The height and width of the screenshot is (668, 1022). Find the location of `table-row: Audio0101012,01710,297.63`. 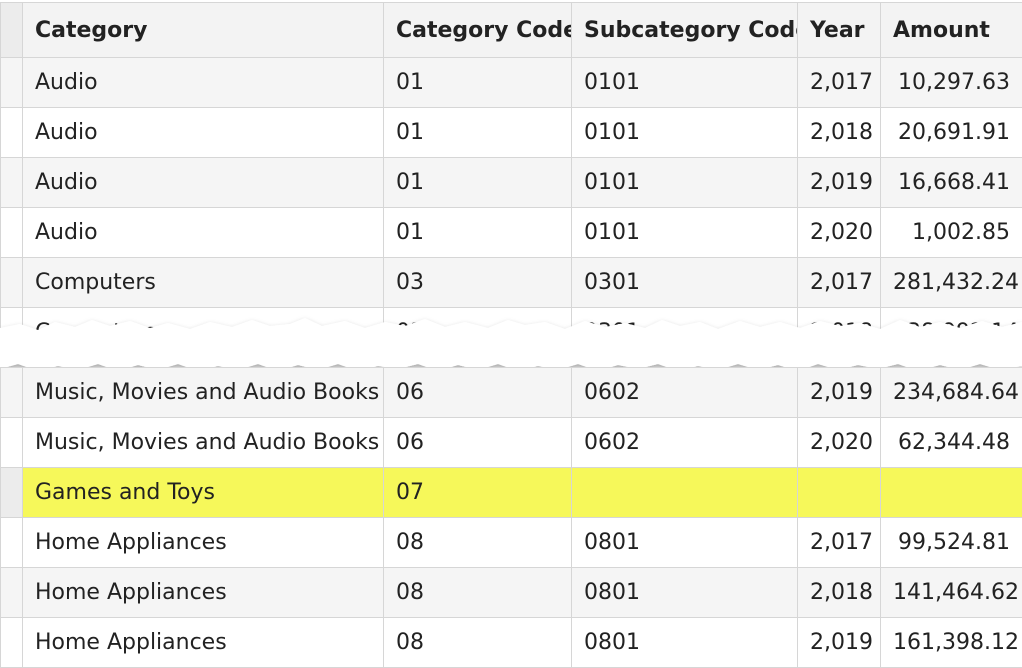

table-row: Audio0101012,01710,297.63 is located at coordinates (511, 83).